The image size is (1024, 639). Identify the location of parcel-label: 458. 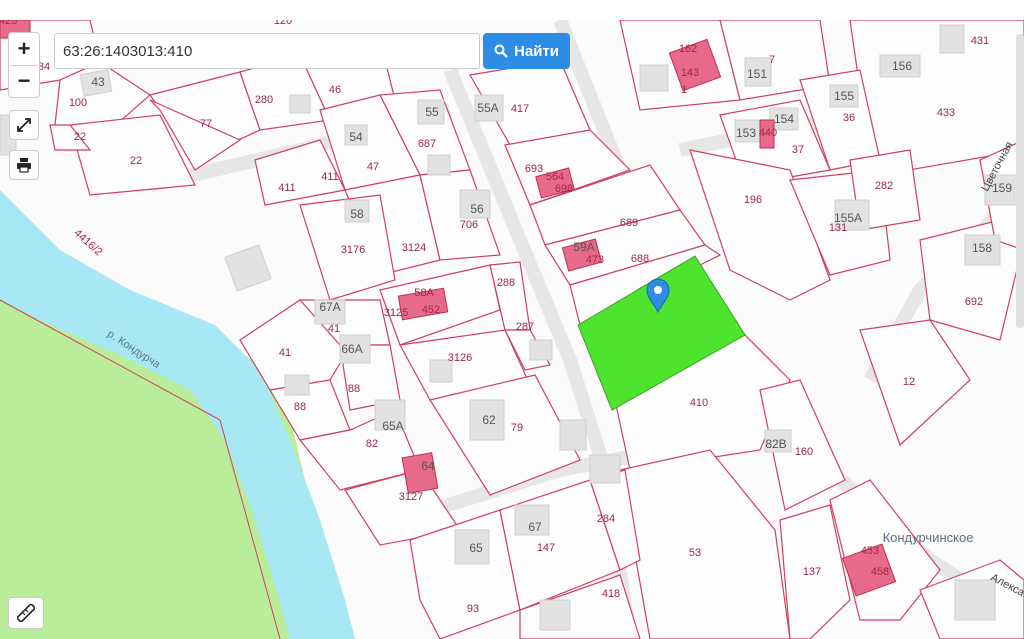
(880, 572).